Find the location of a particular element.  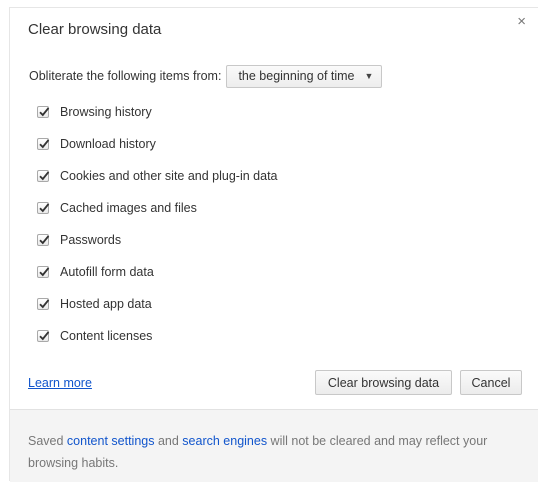

list-item: Cookies and other site and plug-in data is located at coordinates (157, 176).